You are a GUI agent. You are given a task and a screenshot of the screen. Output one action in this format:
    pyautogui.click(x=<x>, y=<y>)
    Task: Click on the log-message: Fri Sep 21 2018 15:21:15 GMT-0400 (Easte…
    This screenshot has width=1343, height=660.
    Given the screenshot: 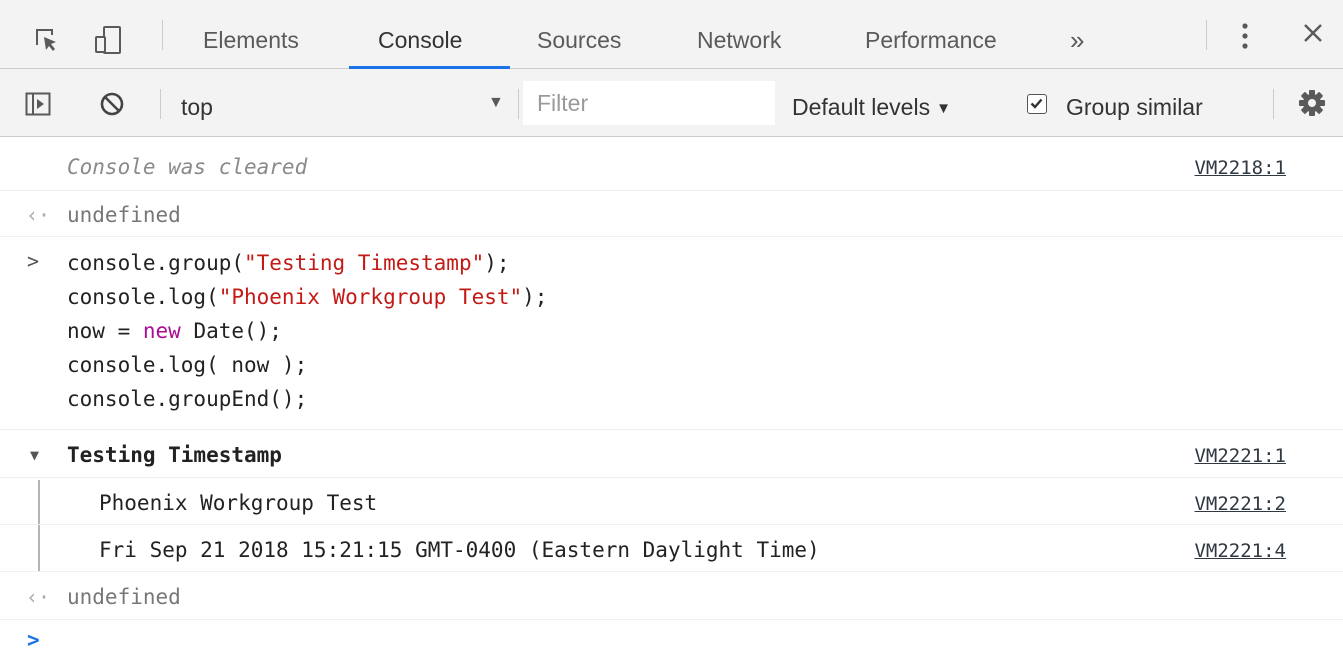 What is the action you would take?
    pyautogui.click(x=459, y=550)
    